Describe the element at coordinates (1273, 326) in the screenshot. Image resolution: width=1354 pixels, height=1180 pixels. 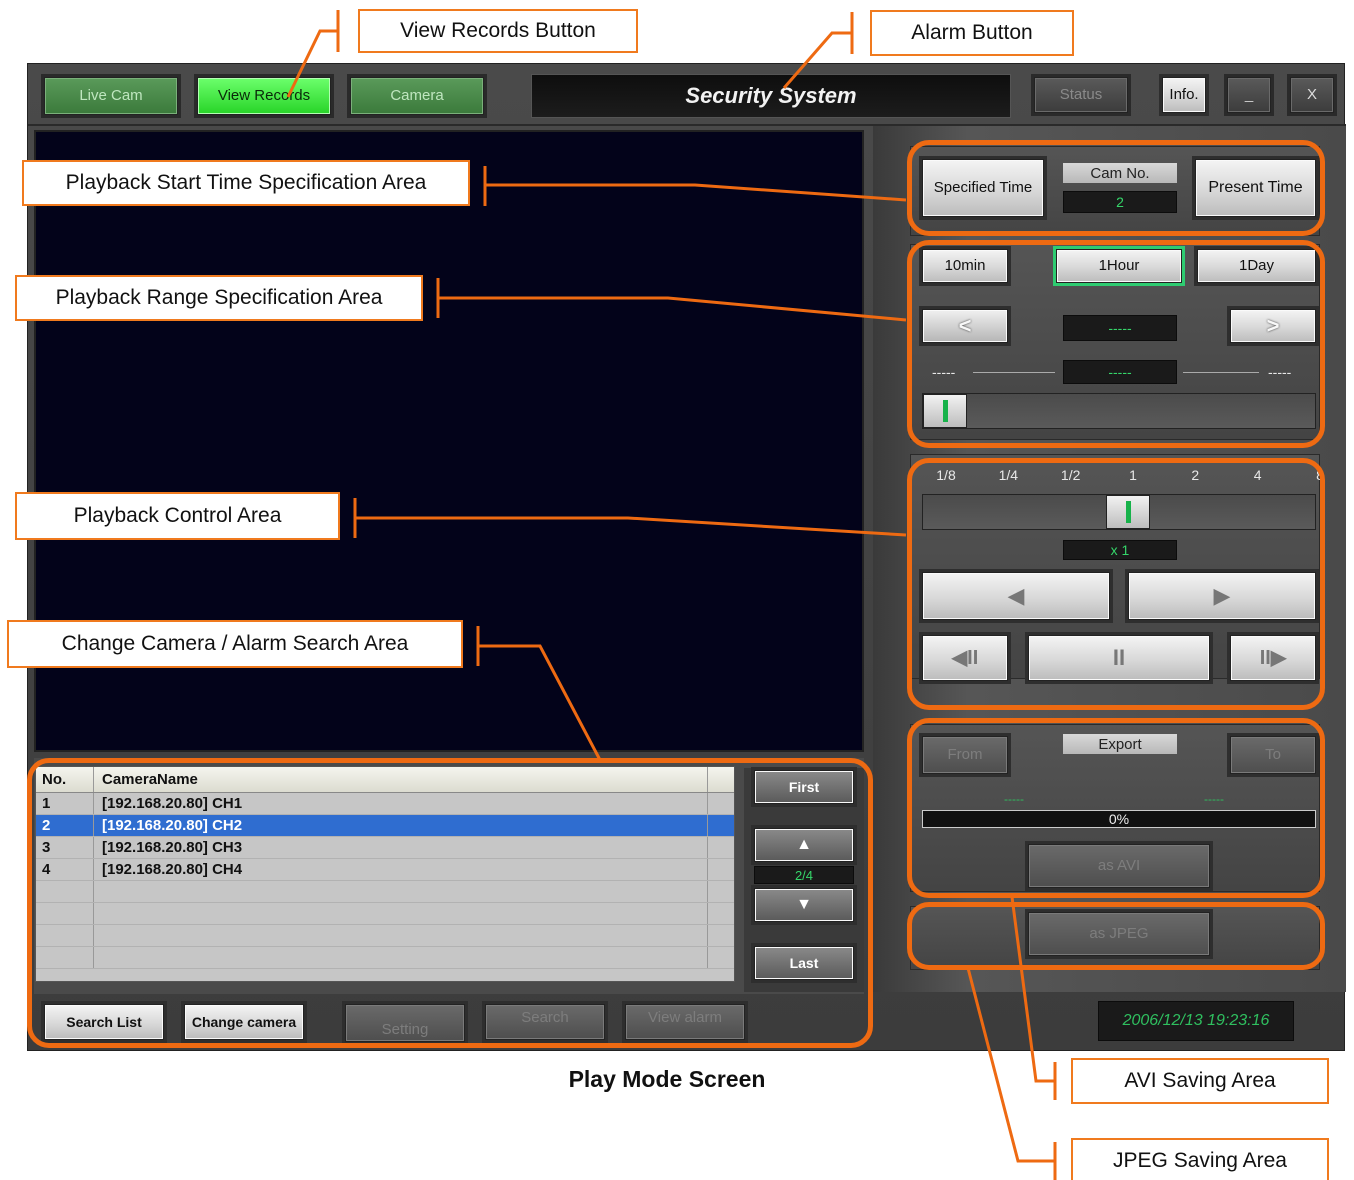
I see `range-next-button: >` at that location.